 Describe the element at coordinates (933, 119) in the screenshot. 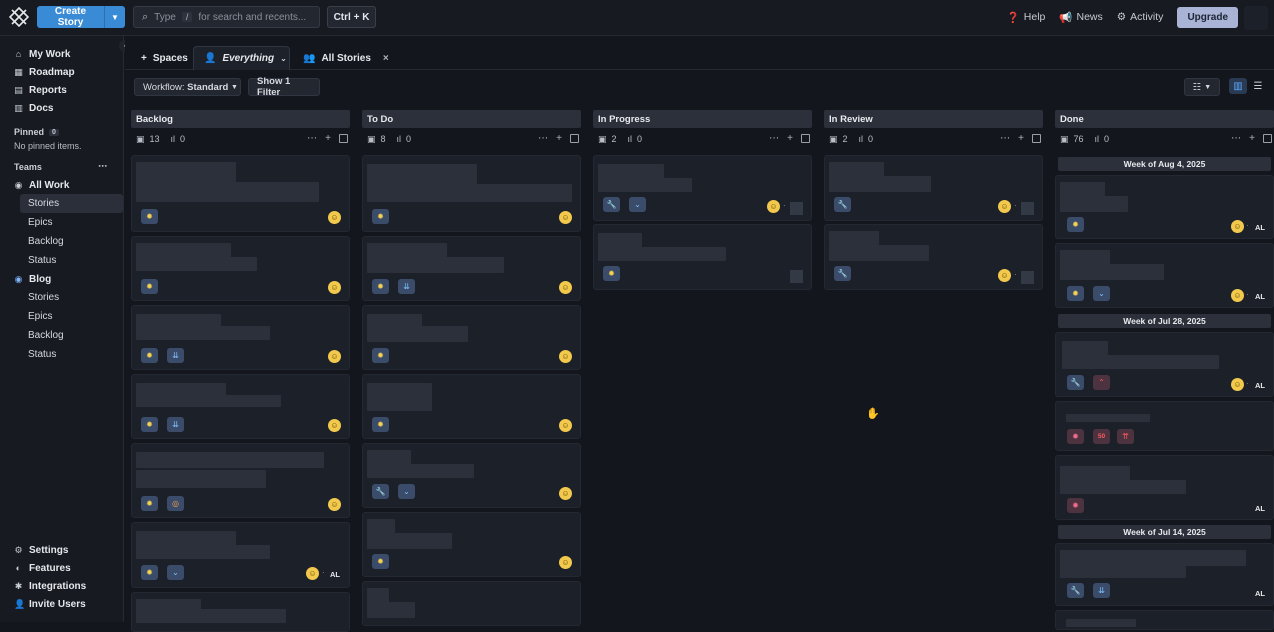

I see `column-header: In Review` at that location.